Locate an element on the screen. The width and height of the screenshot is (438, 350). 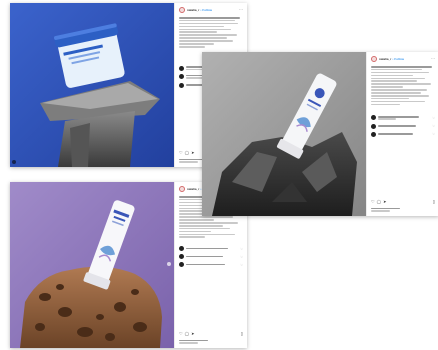
post-panel-2: natalia_r • Follow ⋯ ♡ ♡ ♡ ♡ ◯ ➤ ▯ is located at coordinates (402, 134).